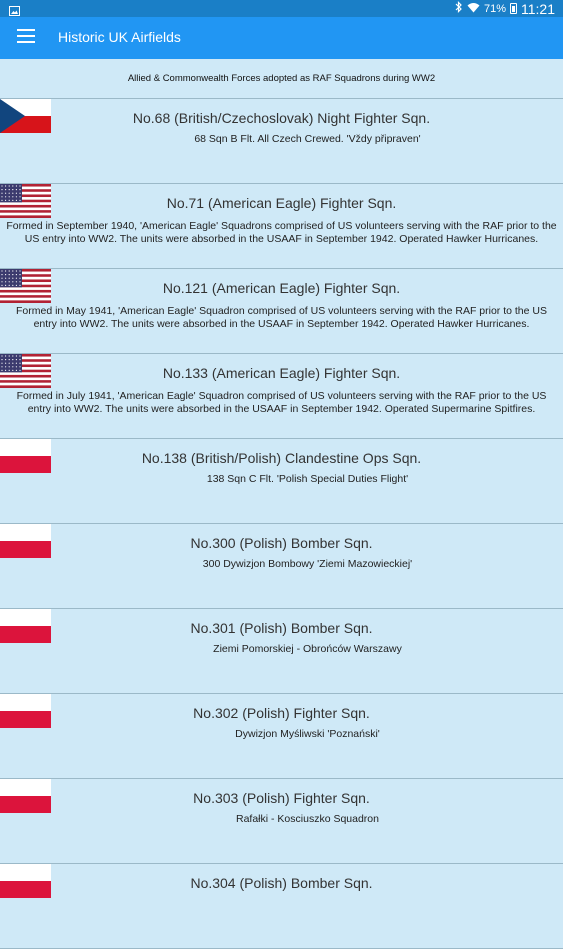  I want to click on bluetooth-icon, so click(459, 8).